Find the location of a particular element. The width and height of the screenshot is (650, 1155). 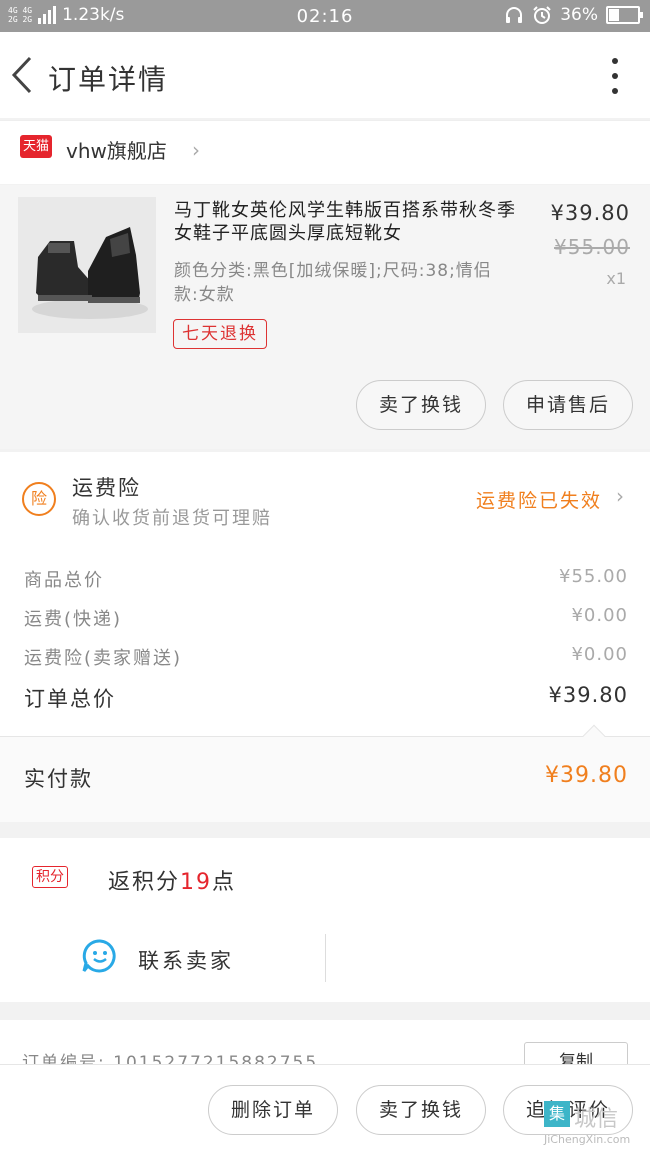

payment-value: ¥39.80 is located at coordinates (586, 775).